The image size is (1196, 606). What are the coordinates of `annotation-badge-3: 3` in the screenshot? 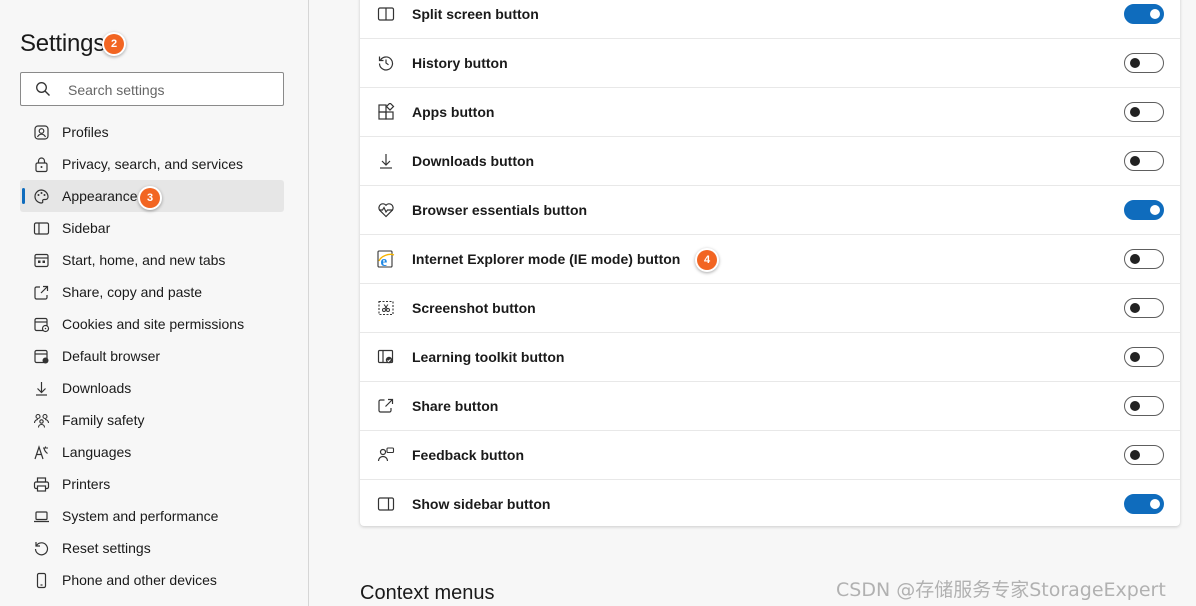 It's located at (150, 198).